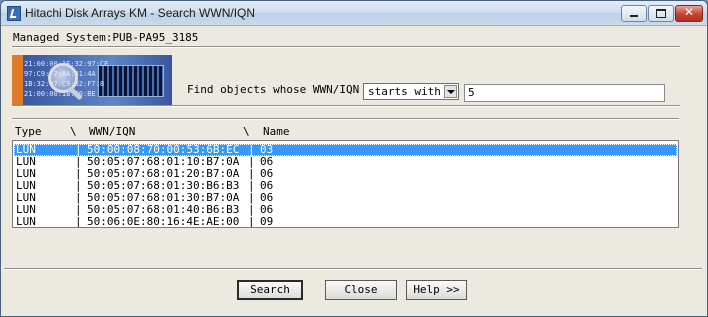  I want to click on dropdown-arrow-icon, so click(450, 91).